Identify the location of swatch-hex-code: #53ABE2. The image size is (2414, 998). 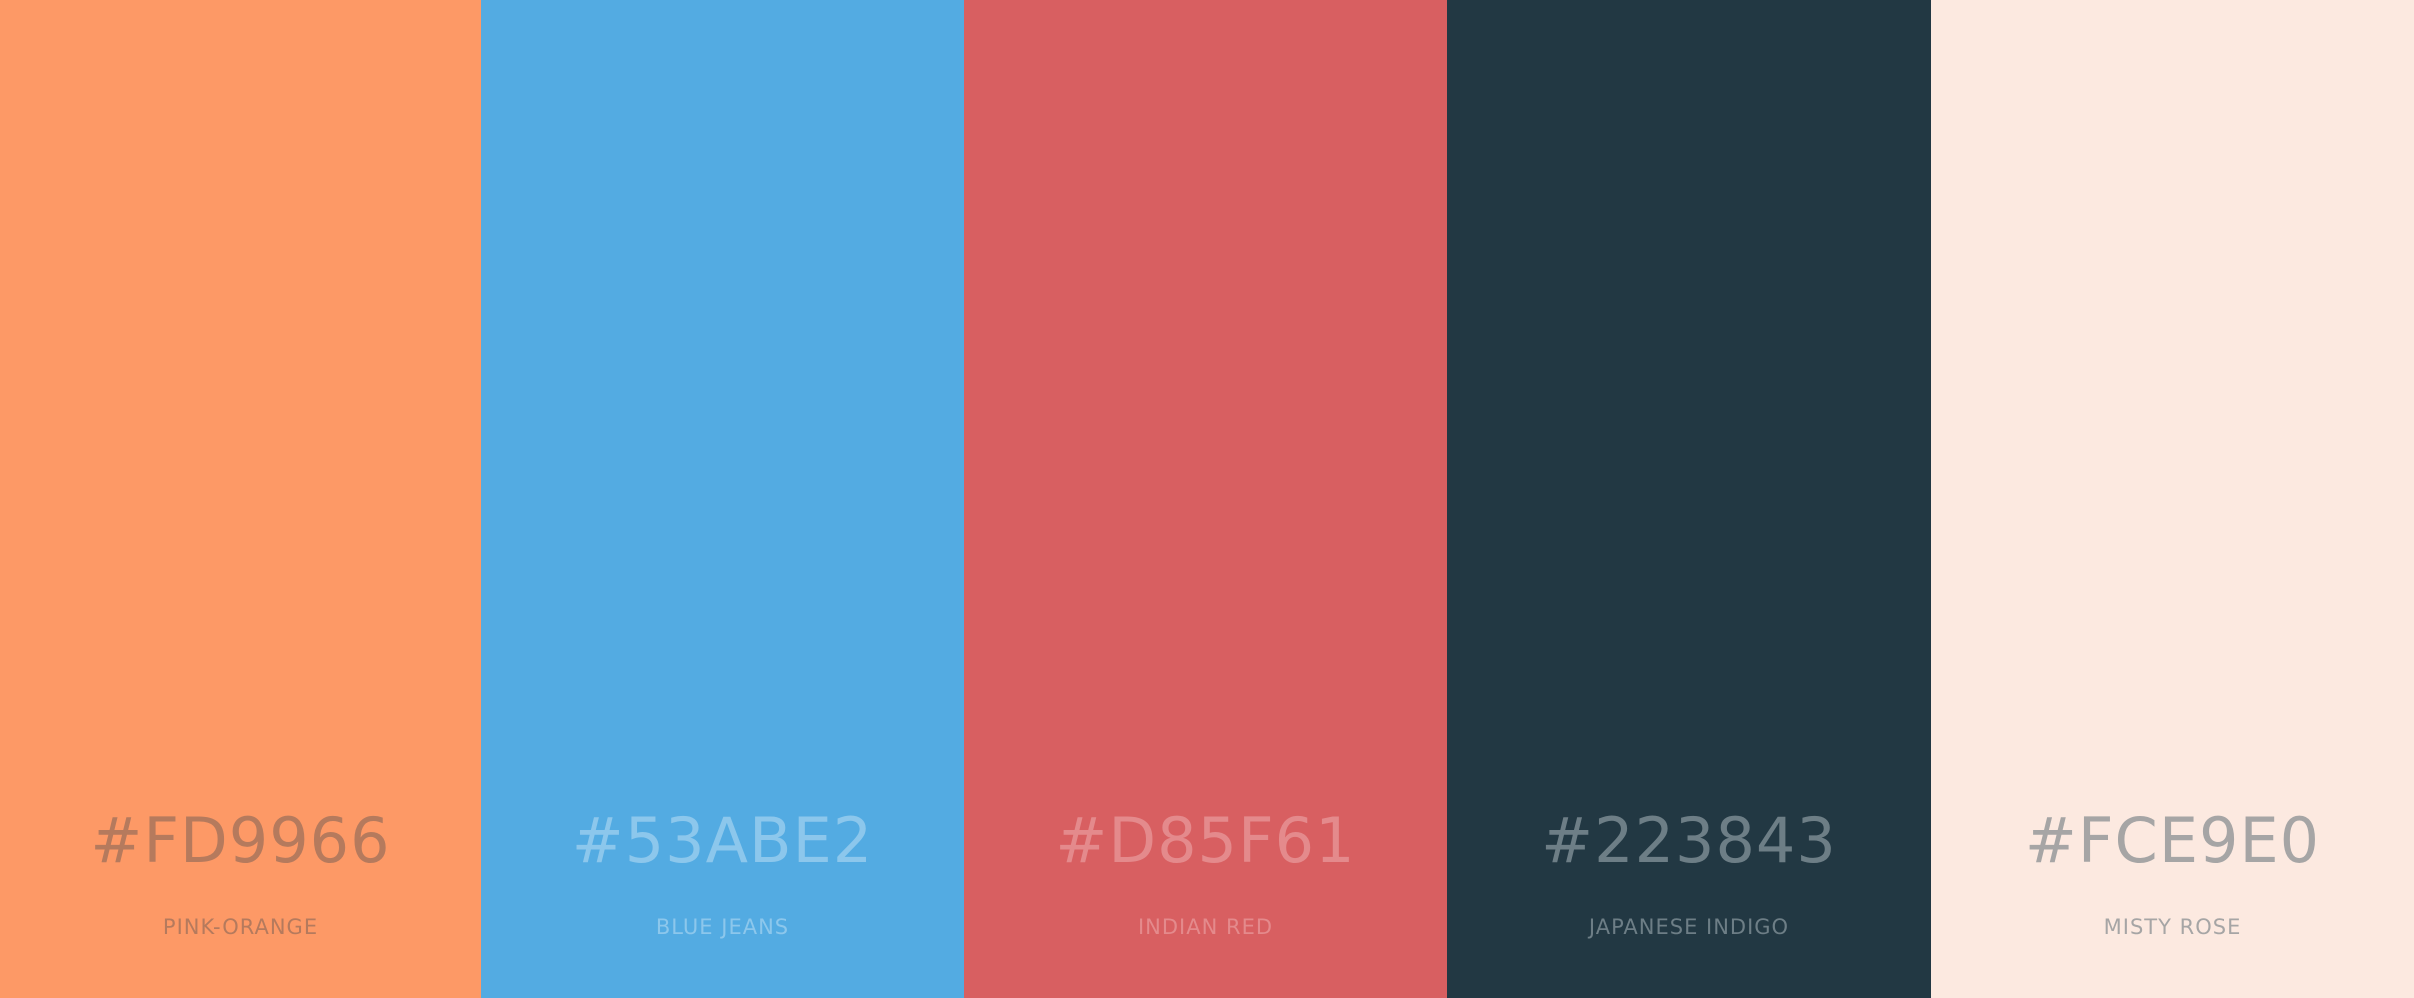
(722, 840).